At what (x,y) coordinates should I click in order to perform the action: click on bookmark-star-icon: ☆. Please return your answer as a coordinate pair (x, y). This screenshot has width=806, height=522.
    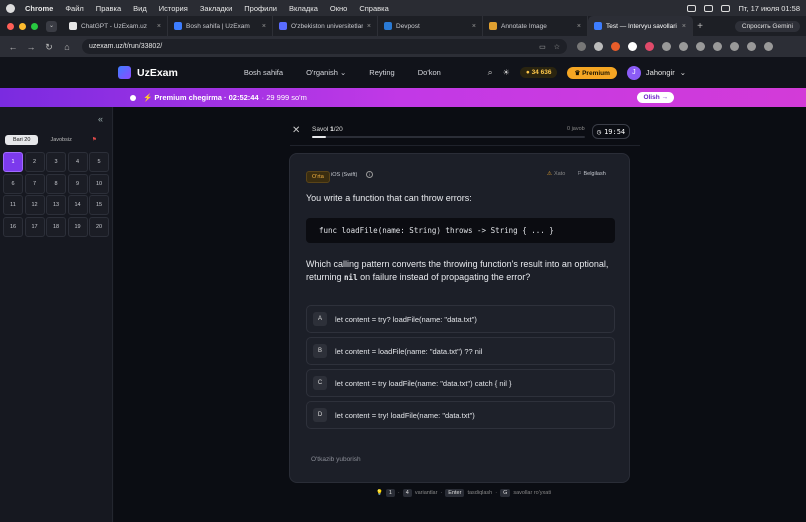
    Looking at the image, I should click on (557, 47).